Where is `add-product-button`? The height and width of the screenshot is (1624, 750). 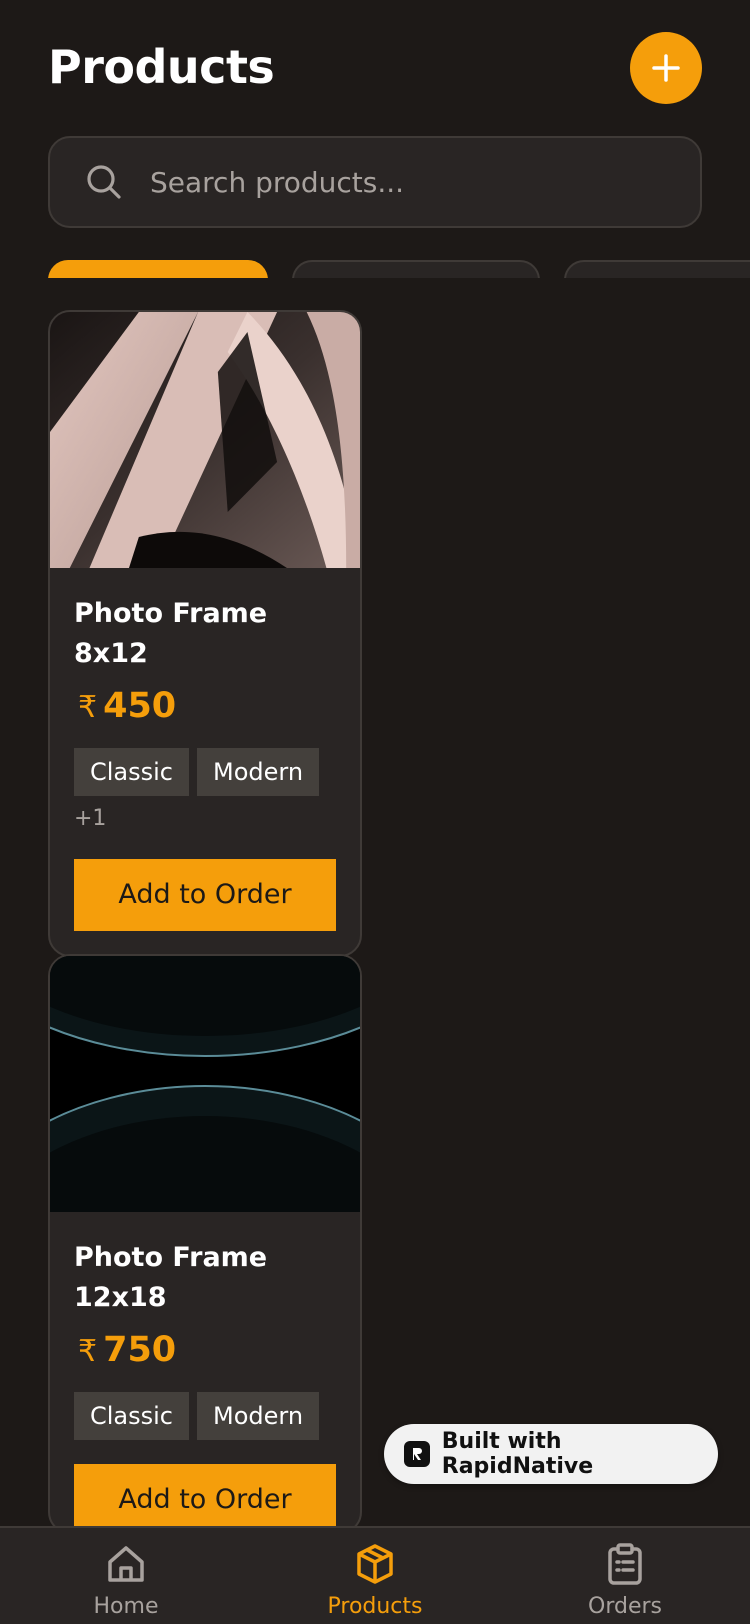 add-product-button is located at coordinates (666, 68).